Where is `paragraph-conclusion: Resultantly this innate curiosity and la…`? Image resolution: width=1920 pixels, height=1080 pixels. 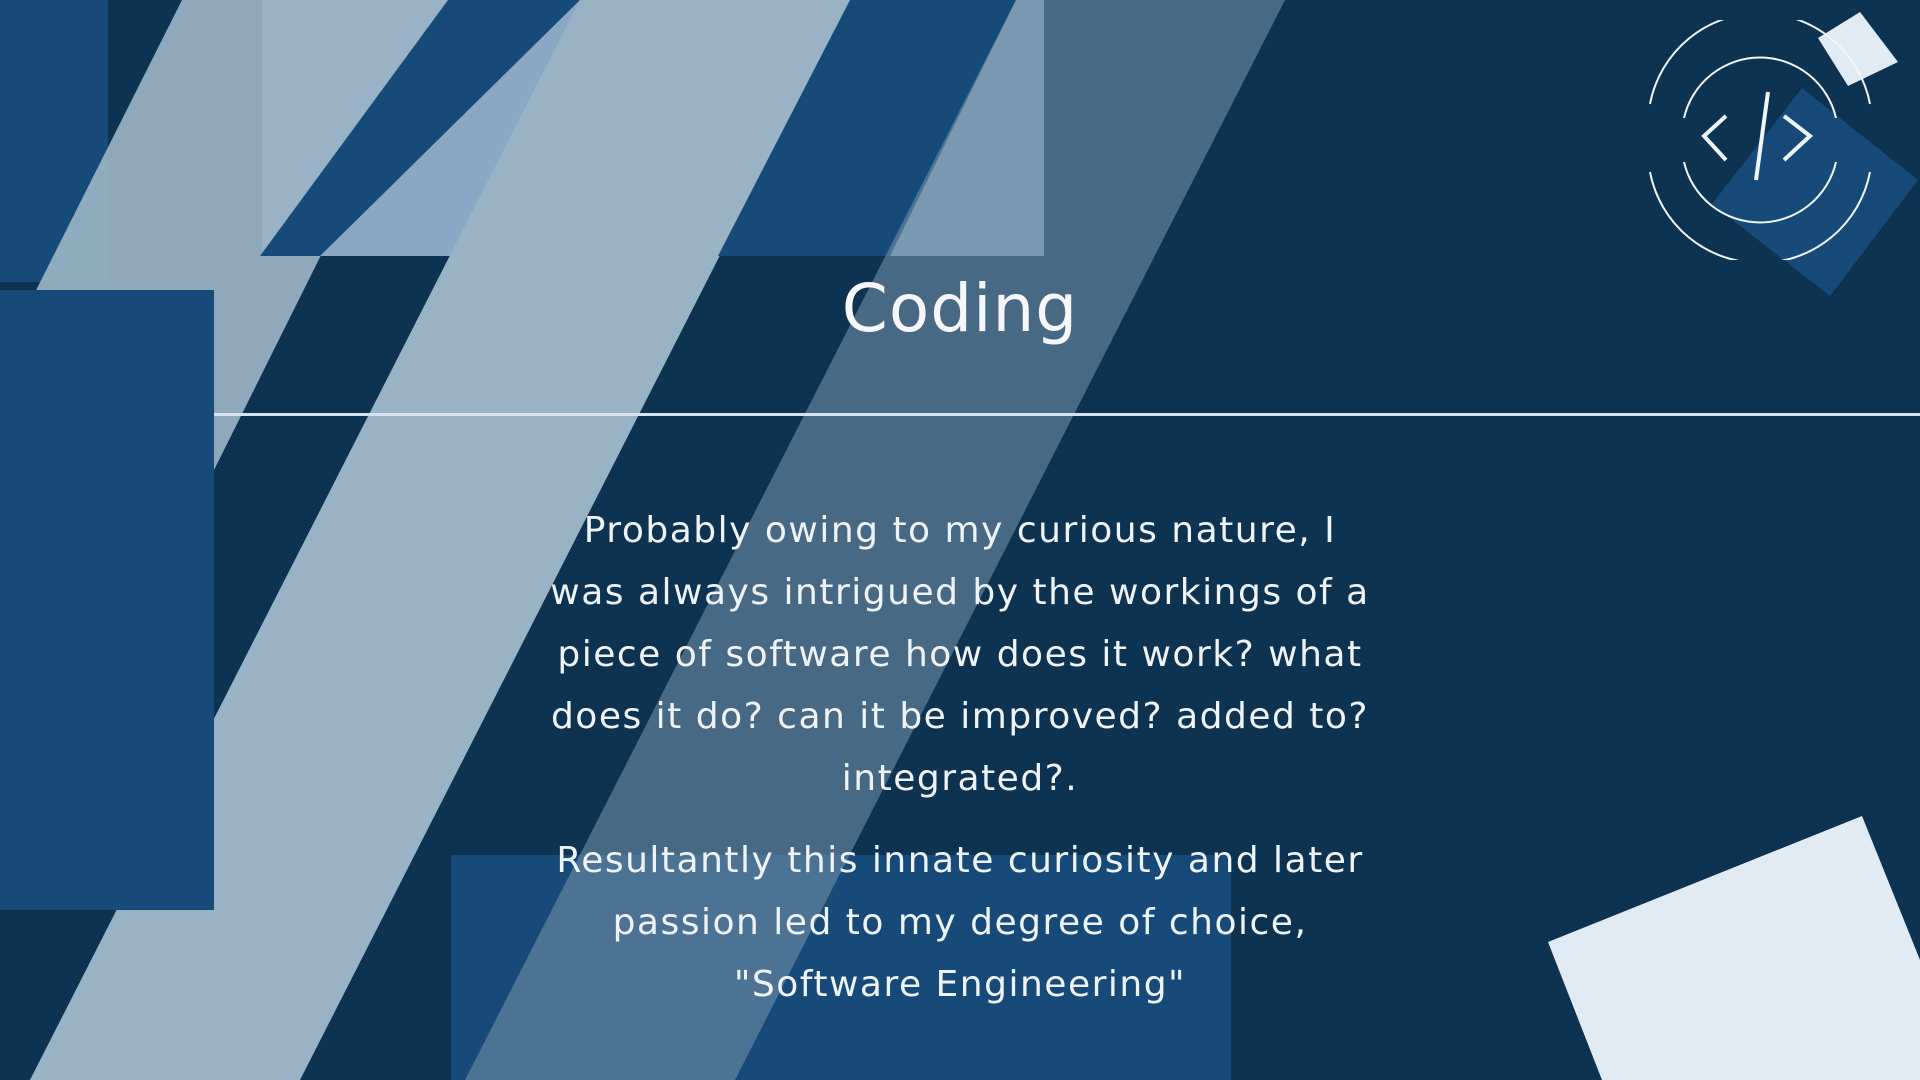
paragraph-conclusion: Resultantly this innate curiosity and la… is located at coordinates (960, 922).